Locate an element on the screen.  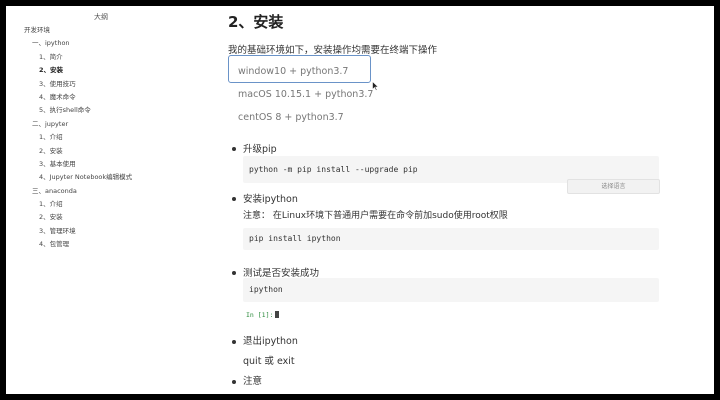
outline-item: 一、ipython is located at coordinates (101, 43).